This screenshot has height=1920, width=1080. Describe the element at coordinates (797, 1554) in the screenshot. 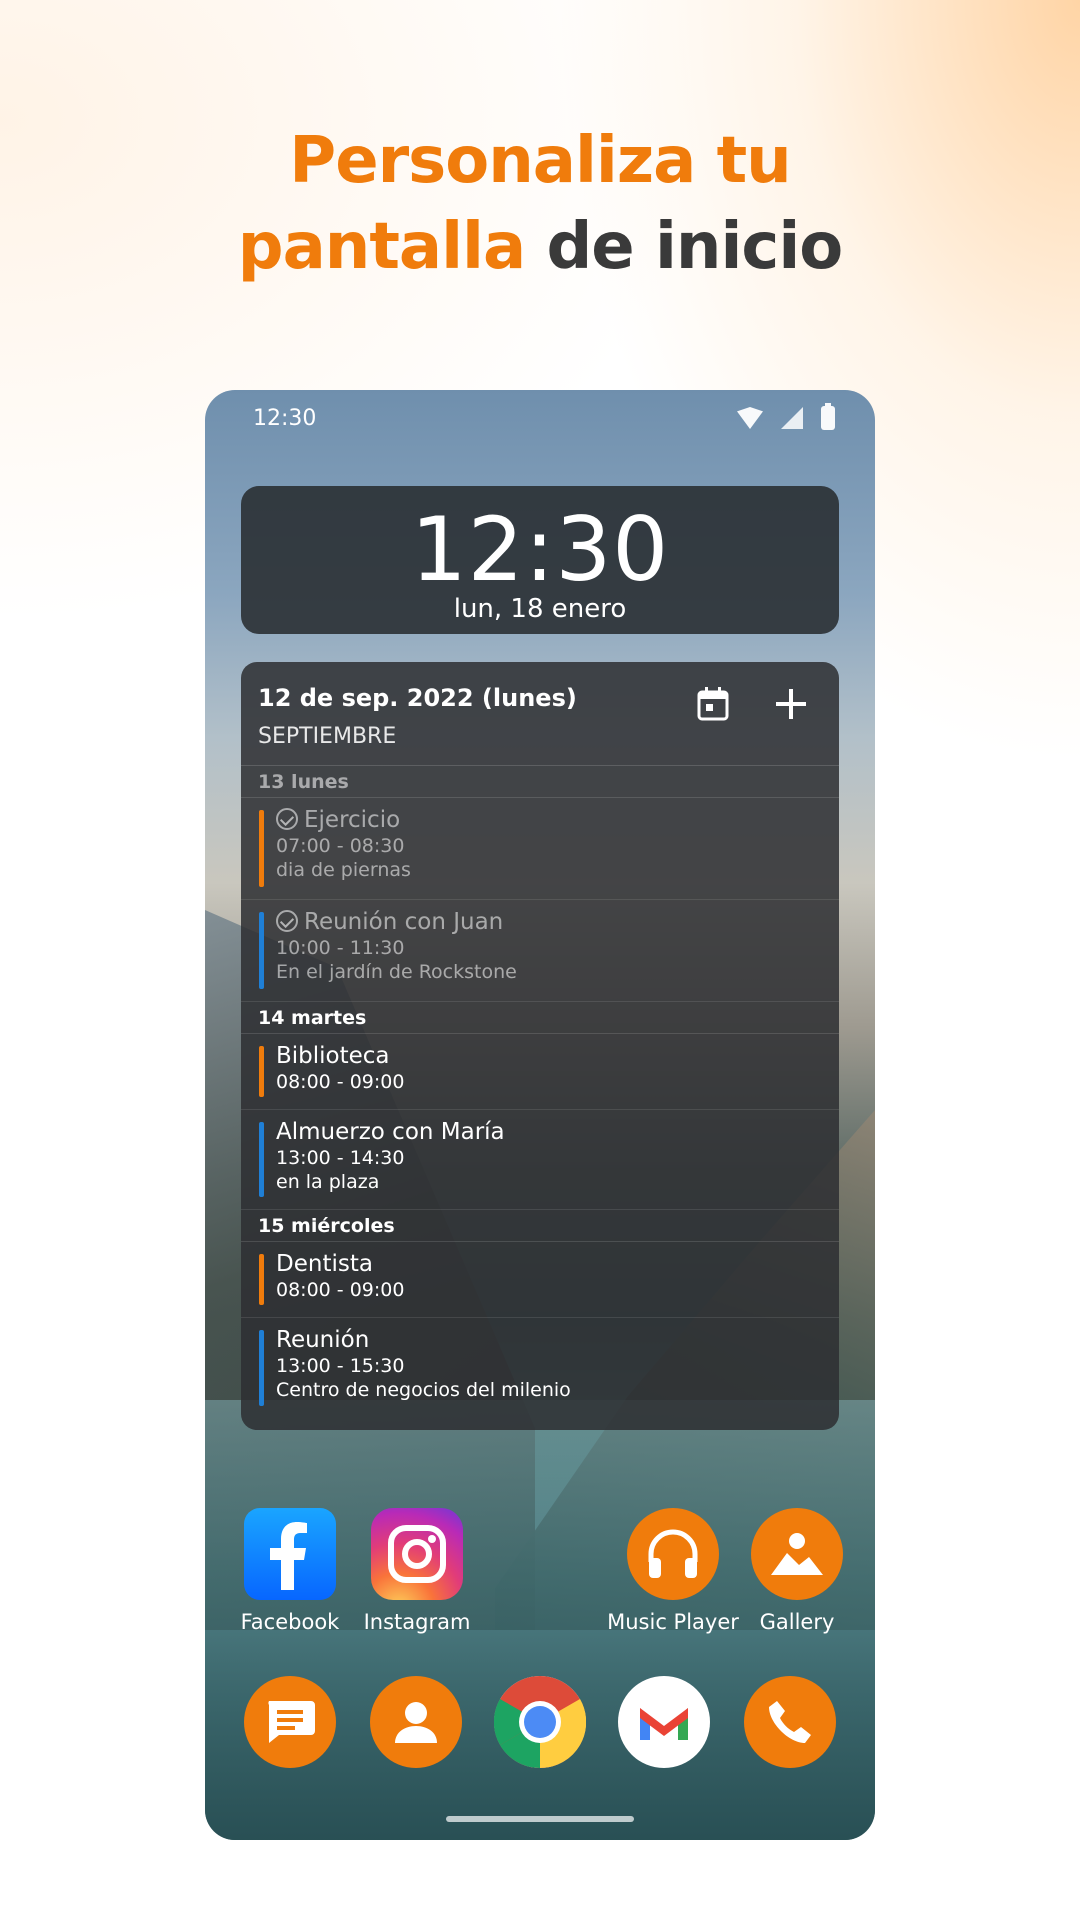

I see `gallery-icon` at that location.